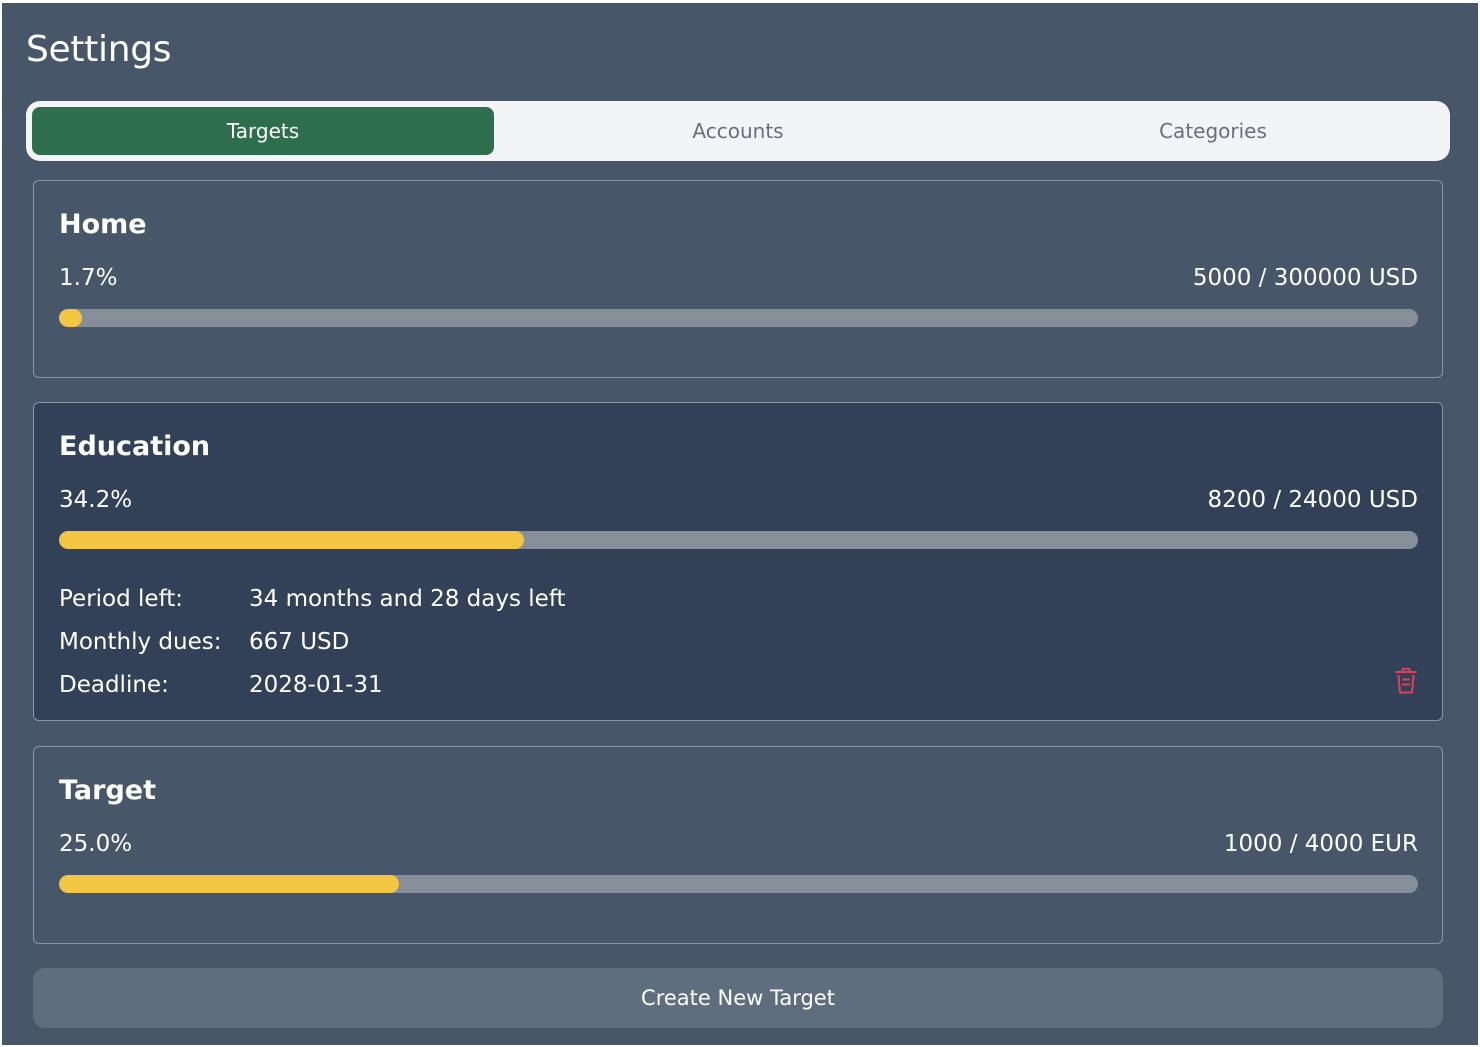 Image resolution: width=1480 pixels, height=1047 pixels. Describe the element at coordinates (1312, 500) in the screenshot. I see `target-amount: 8200 / 24000 USD` at that location.